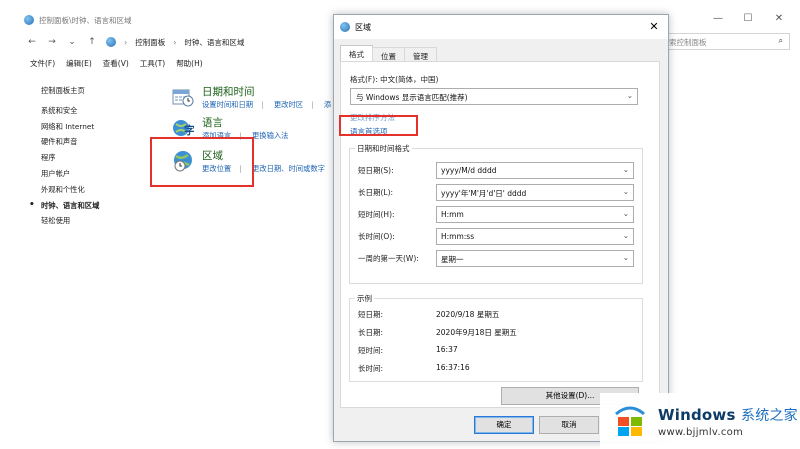 Image resolution: width=800 pixels, height=449 pixels. What do you see at coordinates (654, 27) in the screenshot?
I see `dialog-close-icon: ✕` at bounding box center [654, 27].